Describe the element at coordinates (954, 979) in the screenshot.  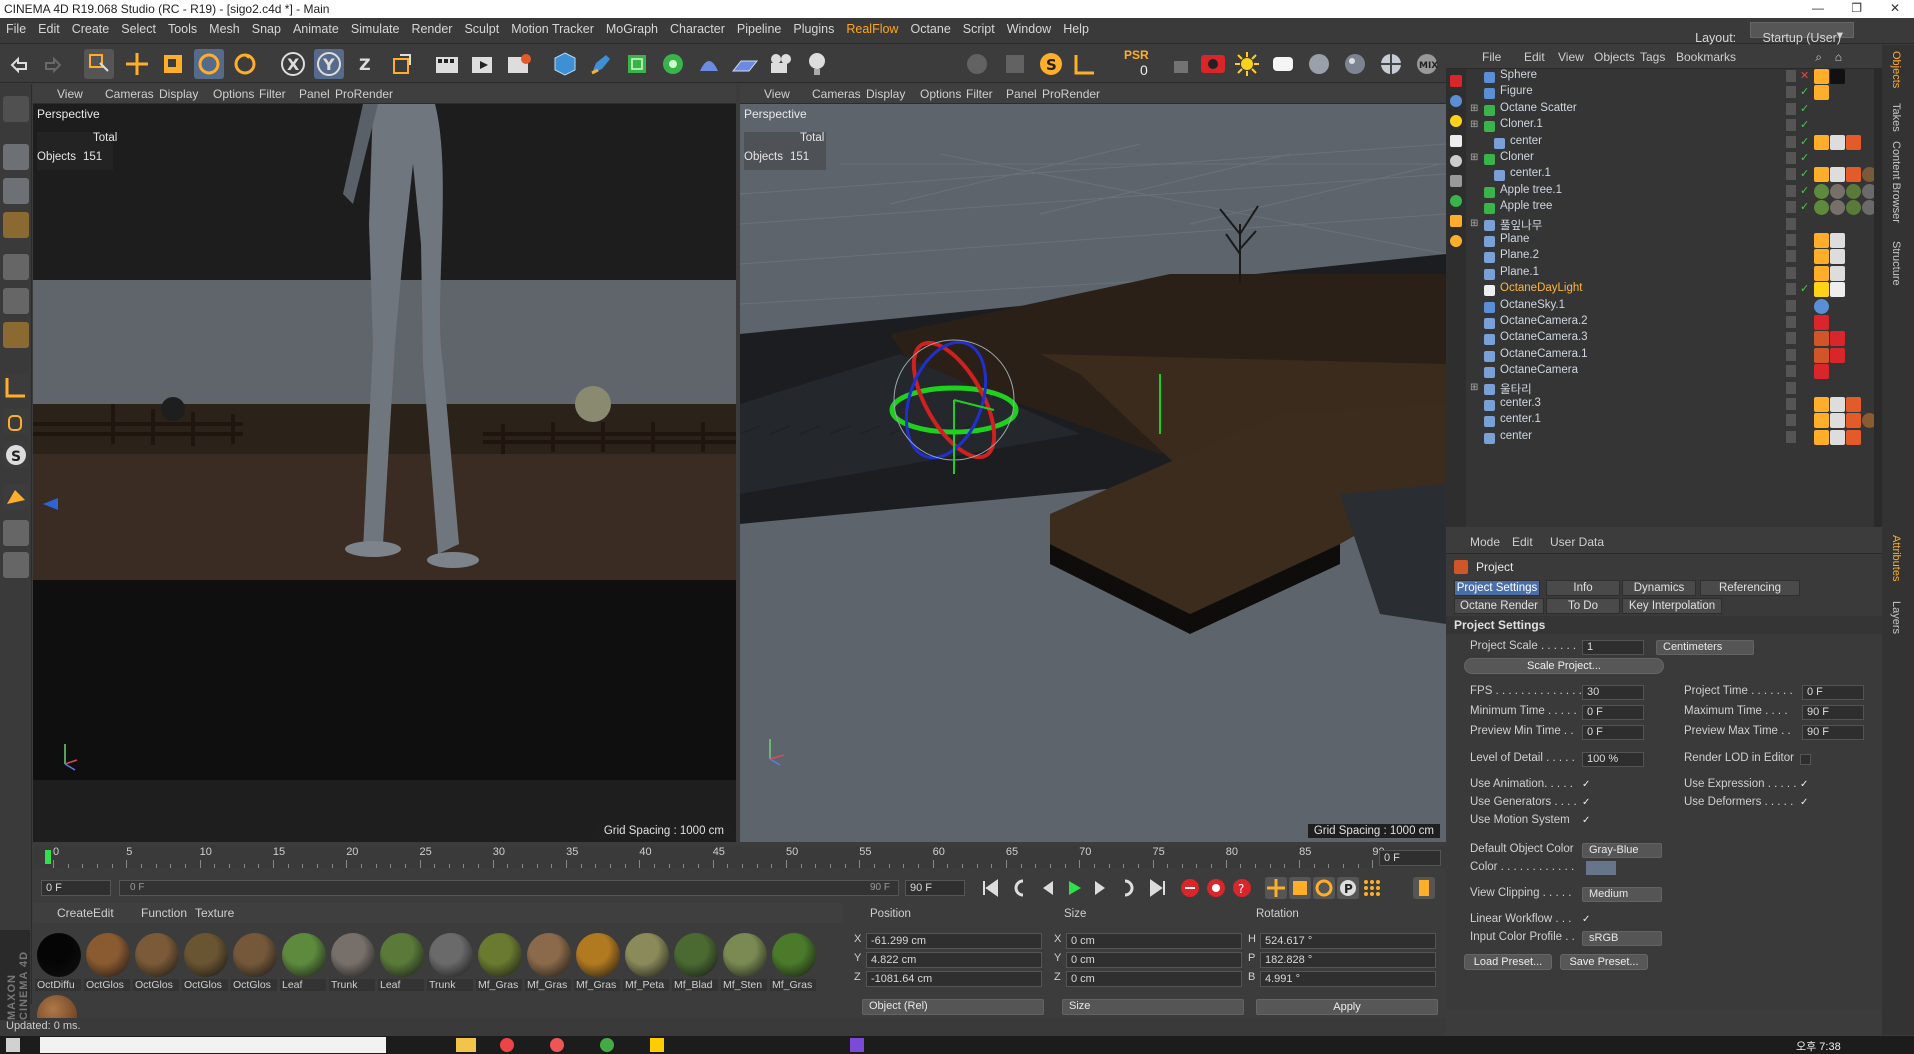
I see `coord-pos-field: -1081.64 cm` at that location.